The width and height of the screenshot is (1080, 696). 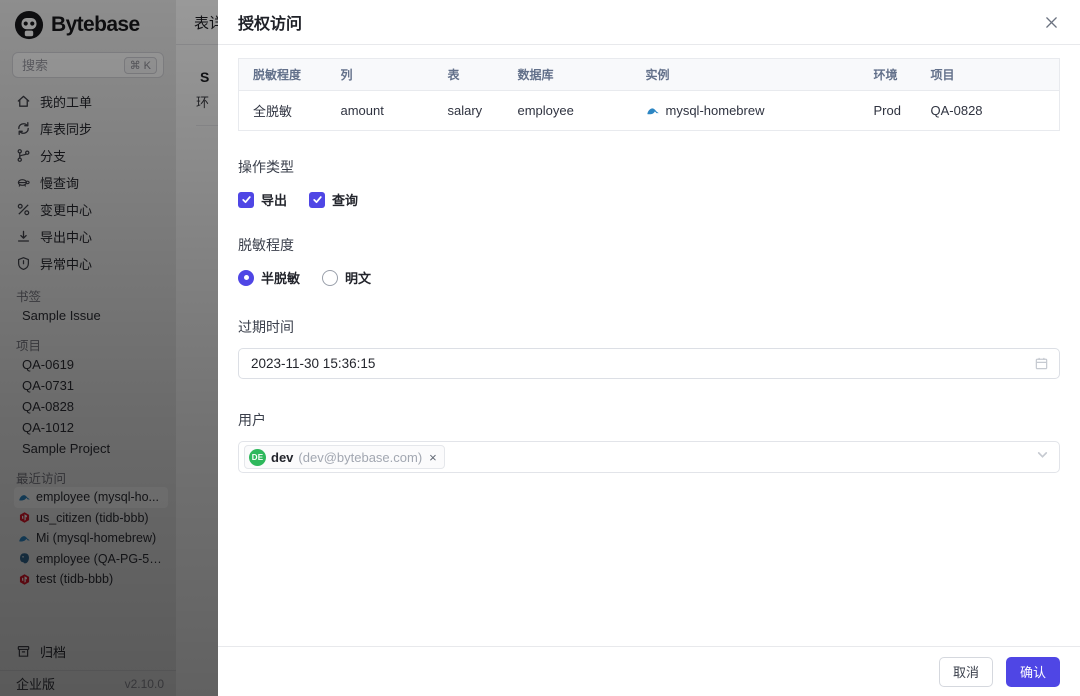 What do you see at coordinates (1042, 457) in the screenshot?
I see `chevron-down-icon` at bounding box center [1042, 457].